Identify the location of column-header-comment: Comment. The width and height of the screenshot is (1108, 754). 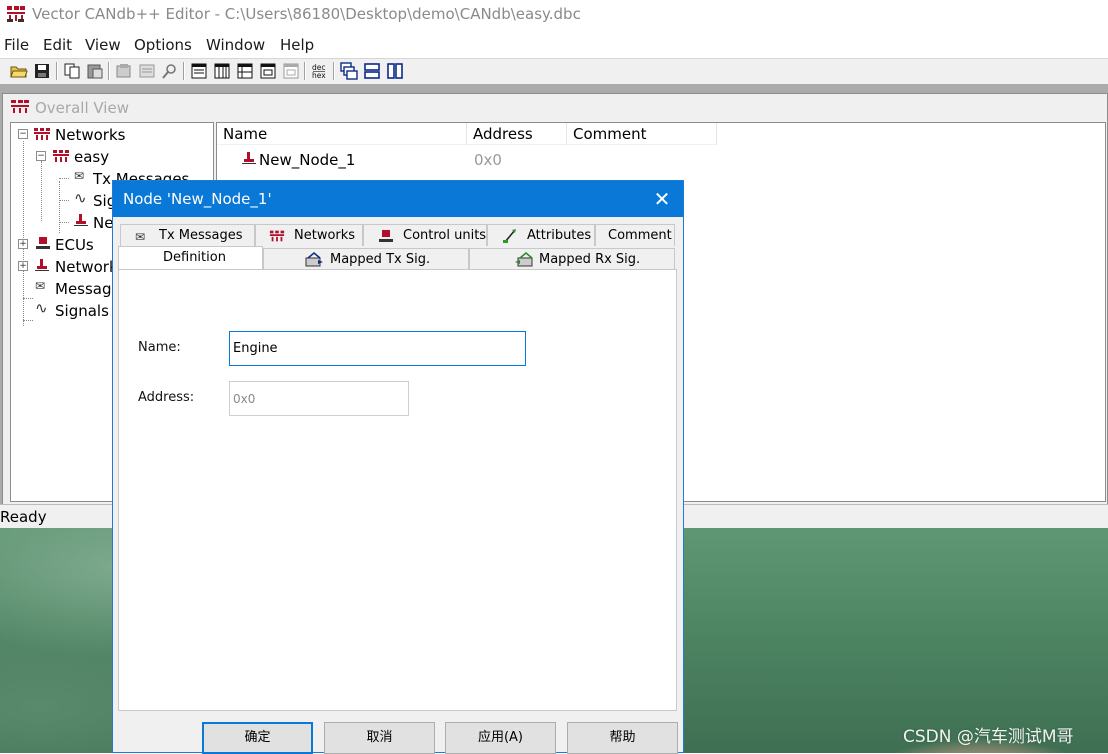
(642, 134).